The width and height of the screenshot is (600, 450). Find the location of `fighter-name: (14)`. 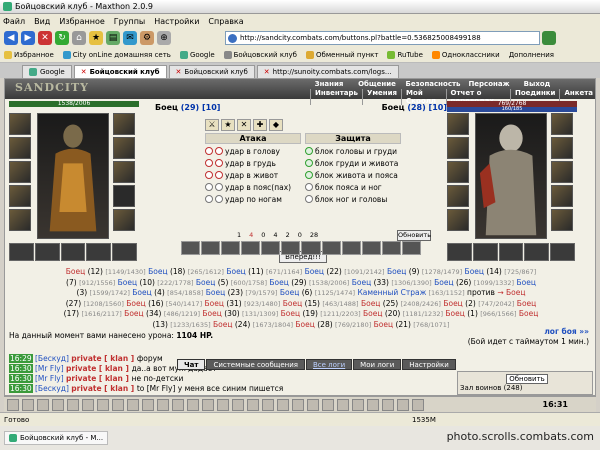

fighter-name: (14) is located at coordinates (494, 271).